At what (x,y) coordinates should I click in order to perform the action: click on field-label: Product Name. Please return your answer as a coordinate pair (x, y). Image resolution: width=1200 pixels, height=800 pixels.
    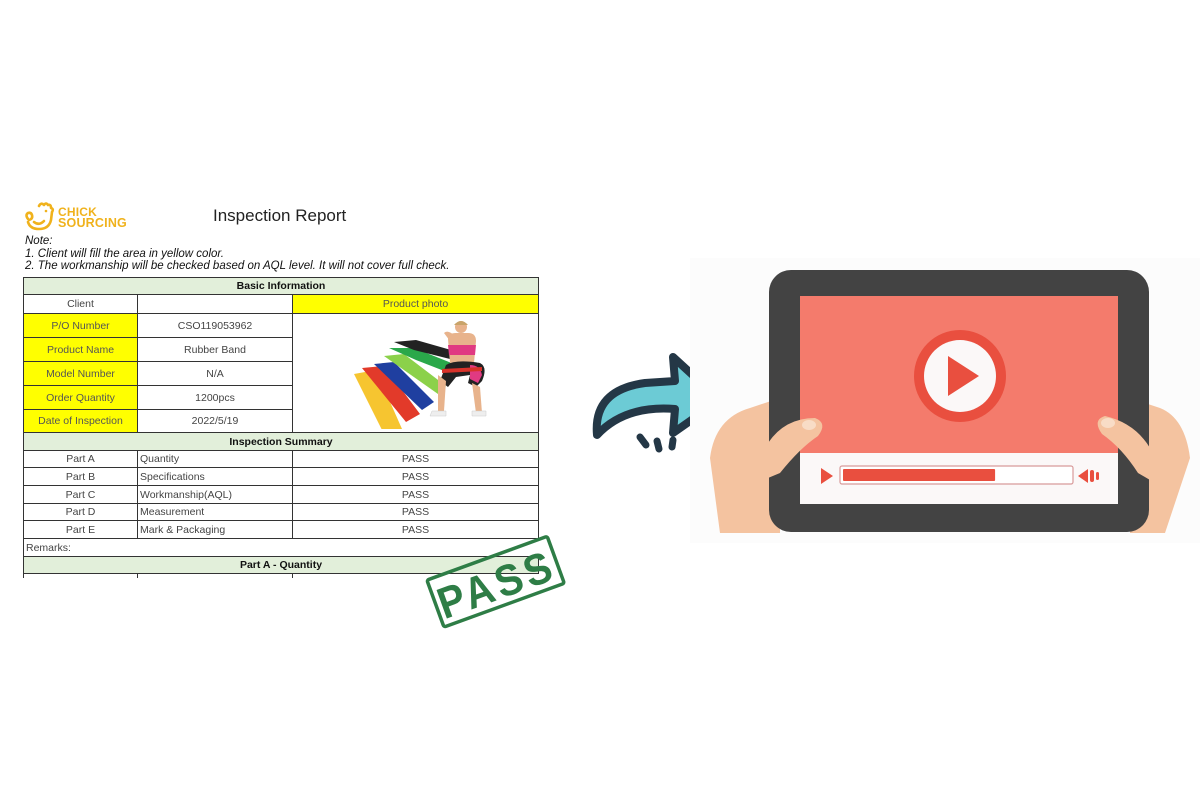
    Looking at the image, I should click on (80, 349).